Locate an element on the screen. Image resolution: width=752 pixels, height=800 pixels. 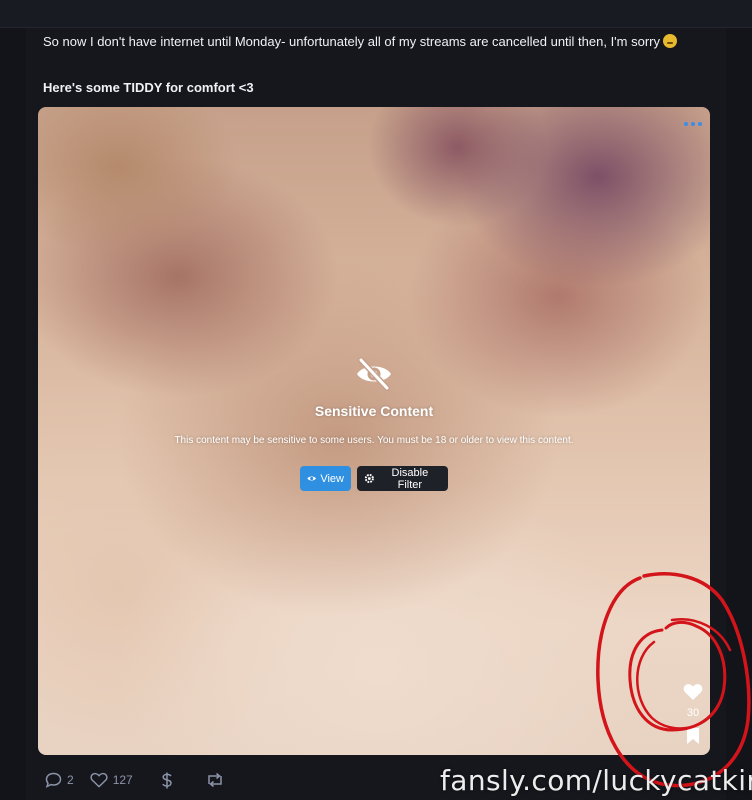
sensitive-title: Sensitive Content is located at coordinates (374, 411).